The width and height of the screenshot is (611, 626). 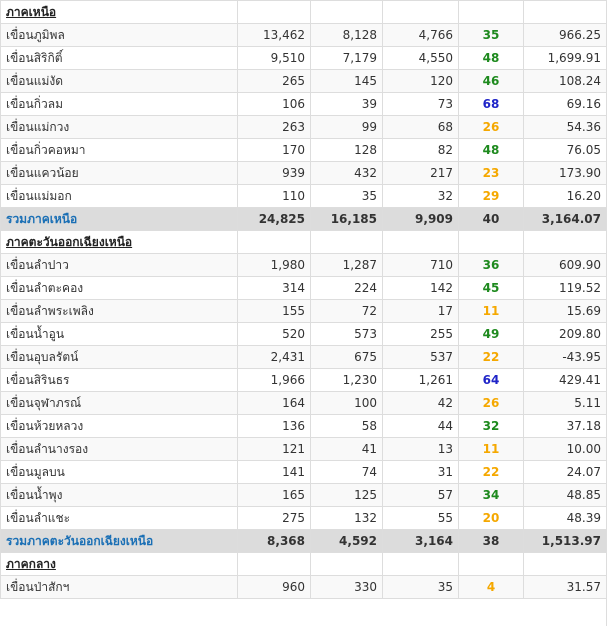 I want to click on inflow-value: 48.85, so click(x=564, y=495).